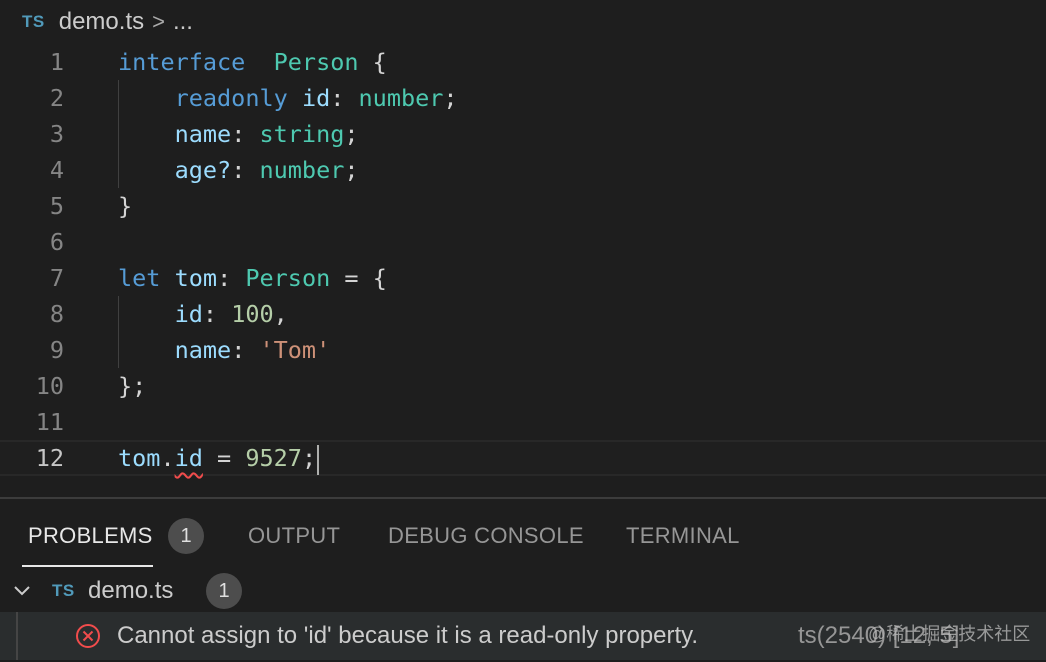 This screenshot has width=1046, height=662. I want to click on code-line: 7 let tom: Person = {, so click(523, 278).